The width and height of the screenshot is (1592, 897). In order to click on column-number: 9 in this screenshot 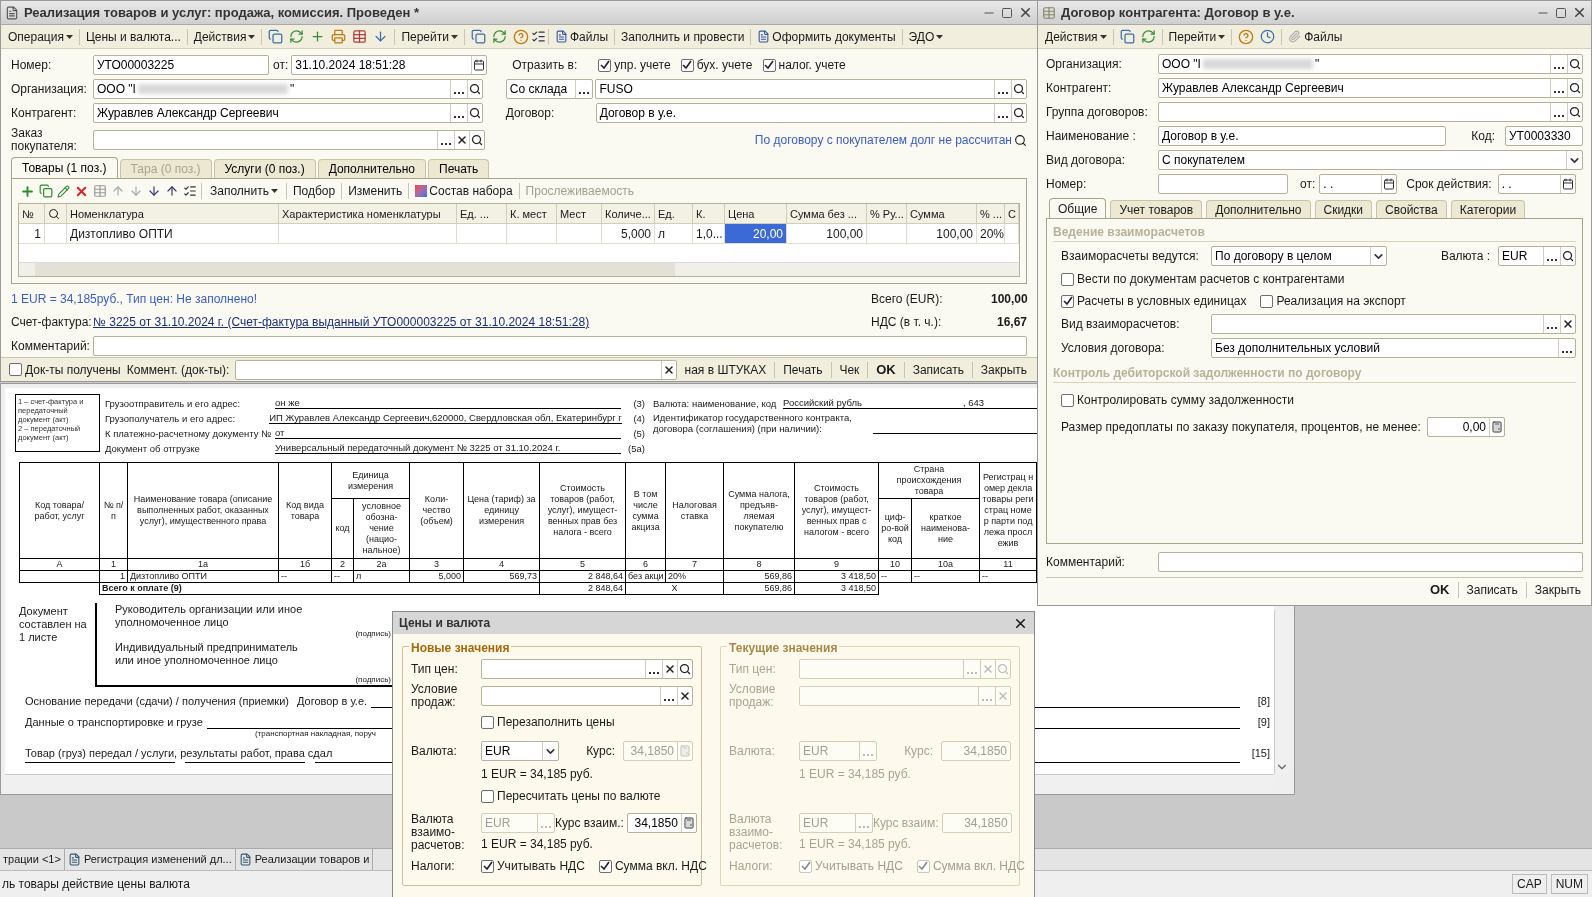, I will do `click(836, 564)`.